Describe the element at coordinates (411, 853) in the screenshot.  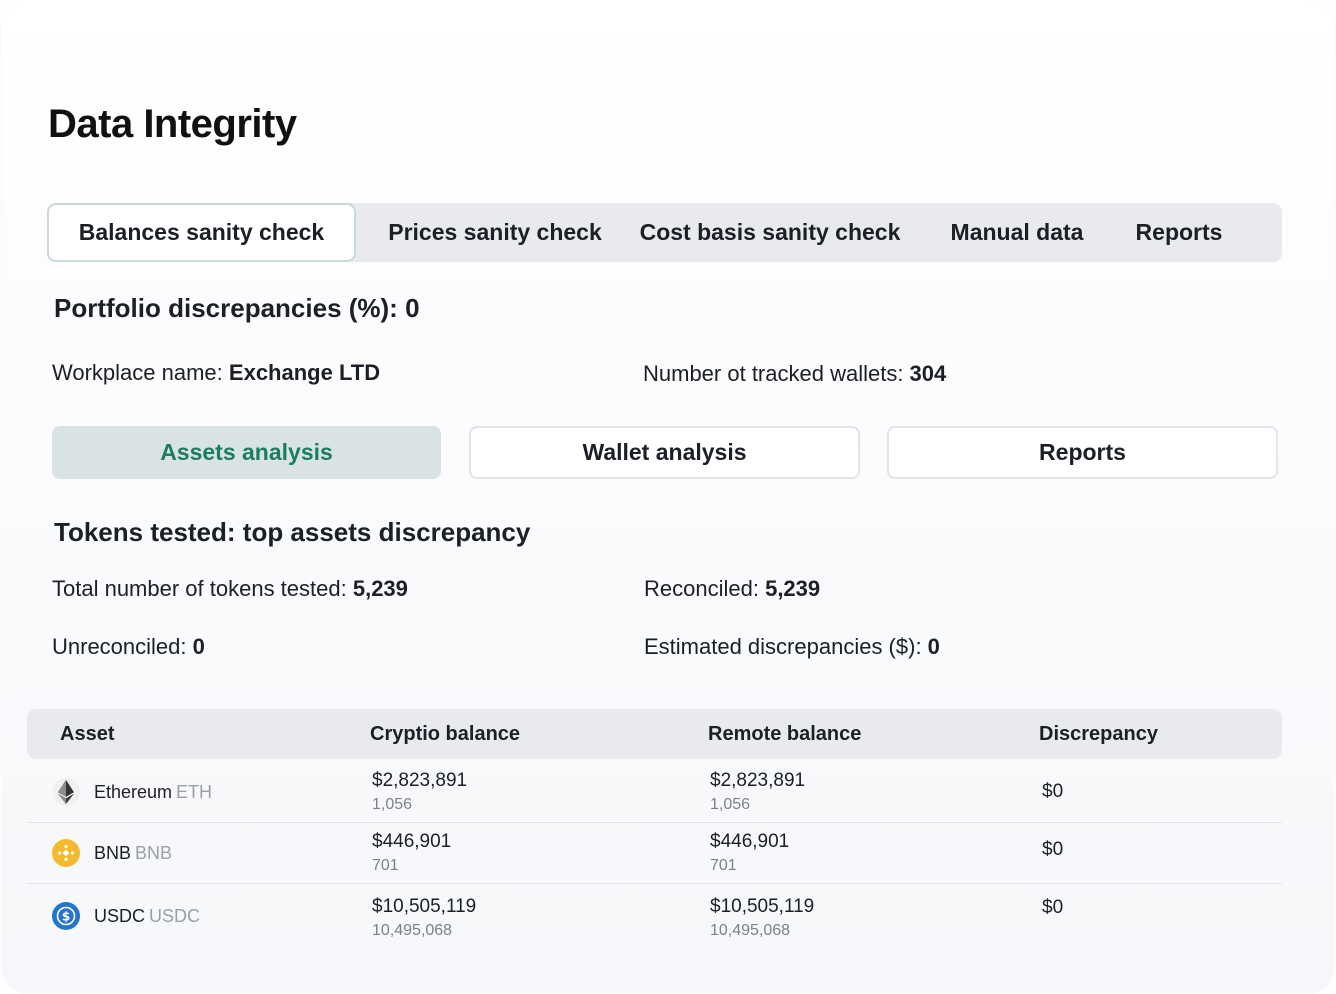
I see `cryptio-balance-cell: $446,901 701` at that location.